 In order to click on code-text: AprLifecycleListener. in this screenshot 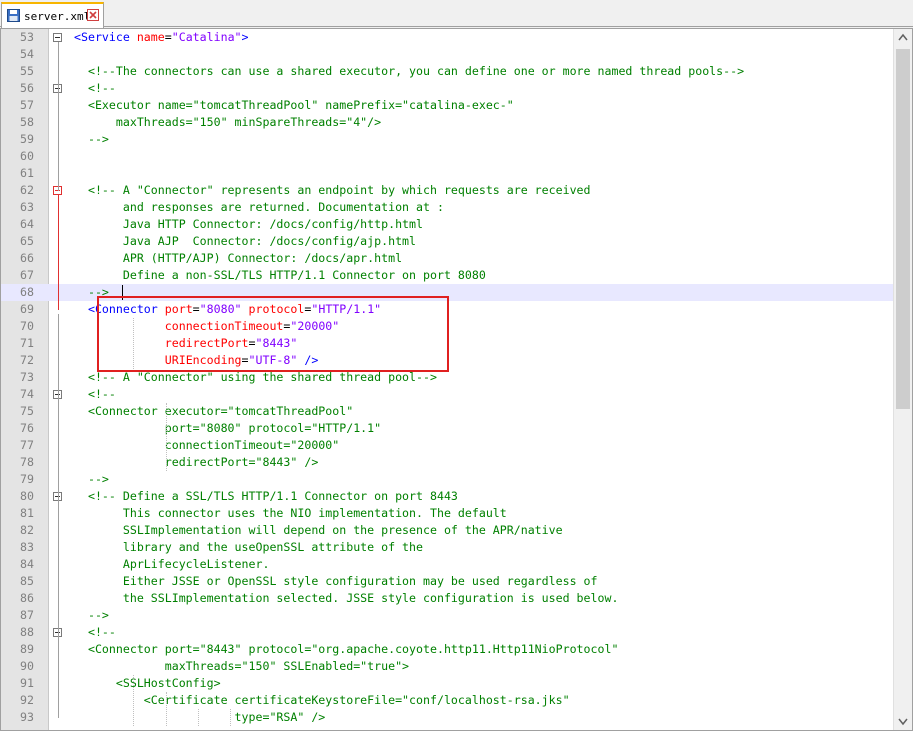, I will do `click(172, 564)`.